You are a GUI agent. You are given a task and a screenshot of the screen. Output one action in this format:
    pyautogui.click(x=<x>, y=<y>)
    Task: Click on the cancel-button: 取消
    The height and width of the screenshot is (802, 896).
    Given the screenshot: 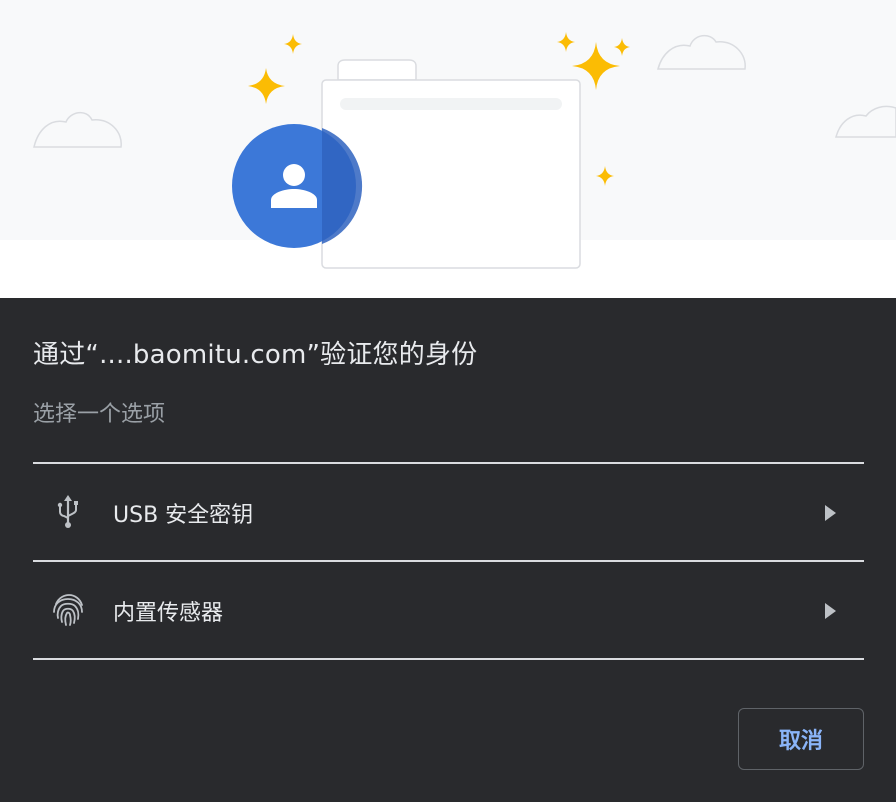 What is the action you would take?
    pyautogui.click(x=801, y=739)
    